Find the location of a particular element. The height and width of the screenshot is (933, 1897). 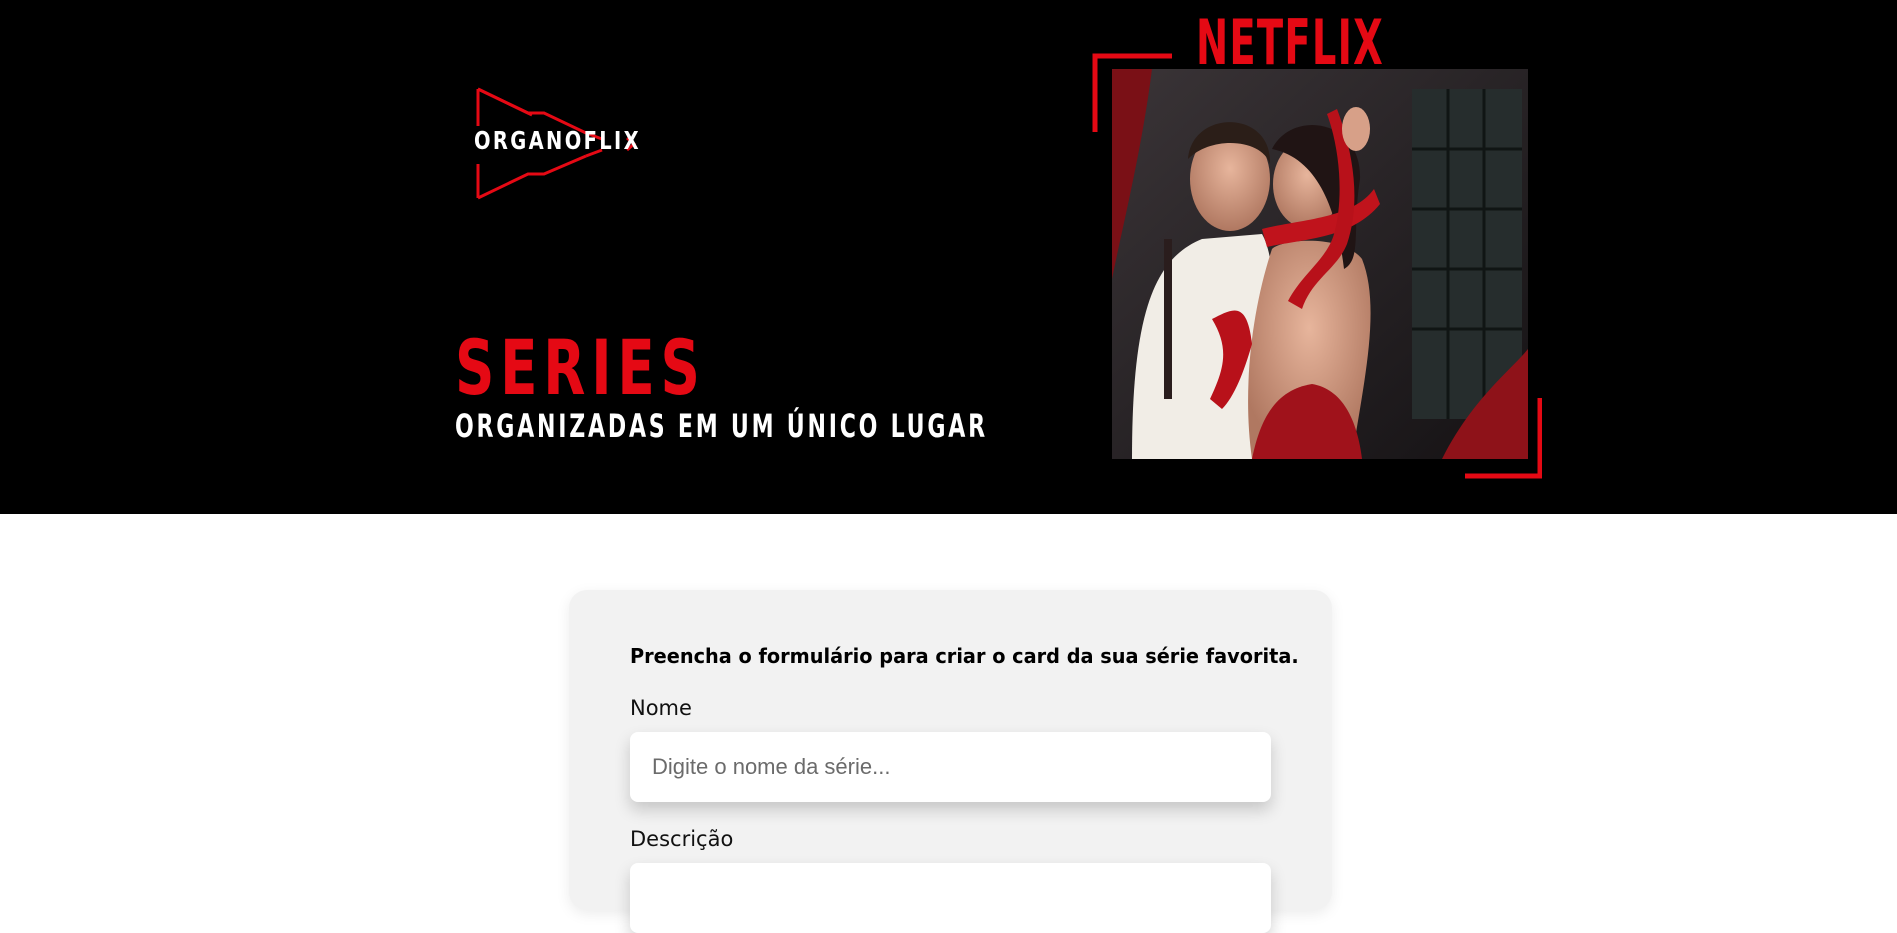

featured-poster: NETFLIX is located at coordinates (1317, 247).